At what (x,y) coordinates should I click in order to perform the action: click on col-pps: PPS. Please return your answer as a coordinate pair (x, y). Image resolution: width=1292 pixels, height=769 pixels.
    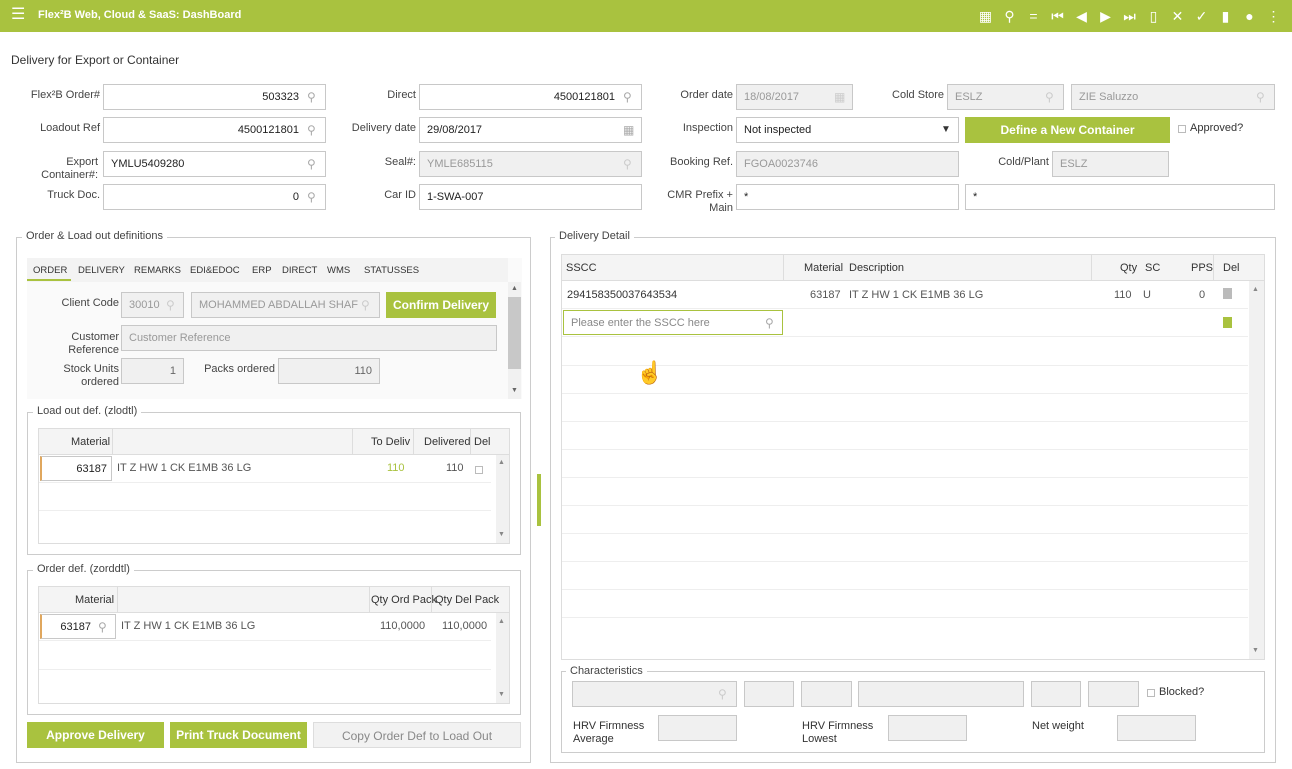
    Looking at the image, I should click on (1202, 268).